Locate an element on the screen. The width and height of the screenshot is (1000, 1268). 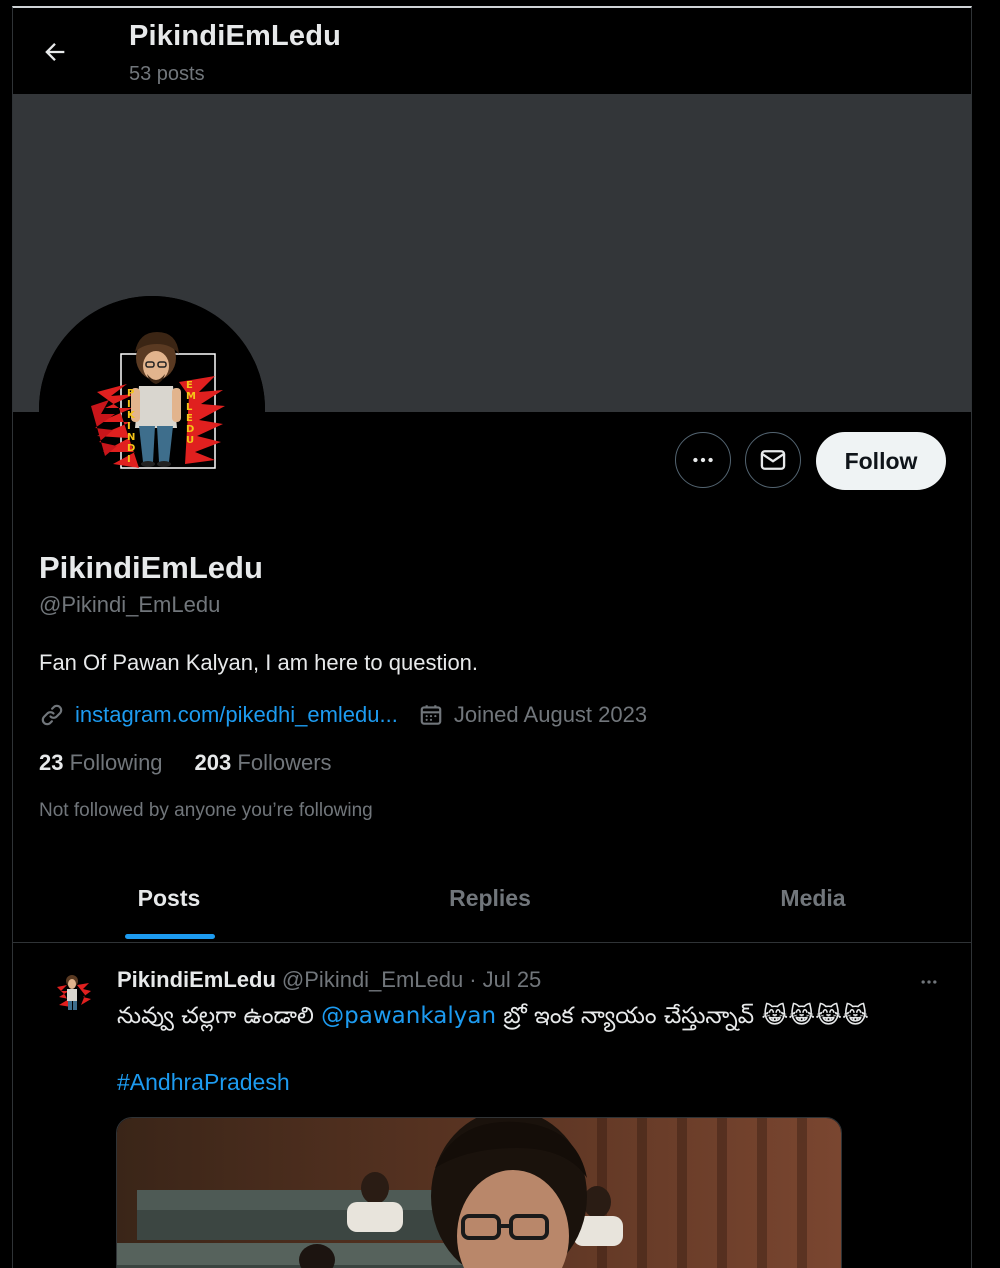
tab-posts: Posts is located at coordinates (169, 898).